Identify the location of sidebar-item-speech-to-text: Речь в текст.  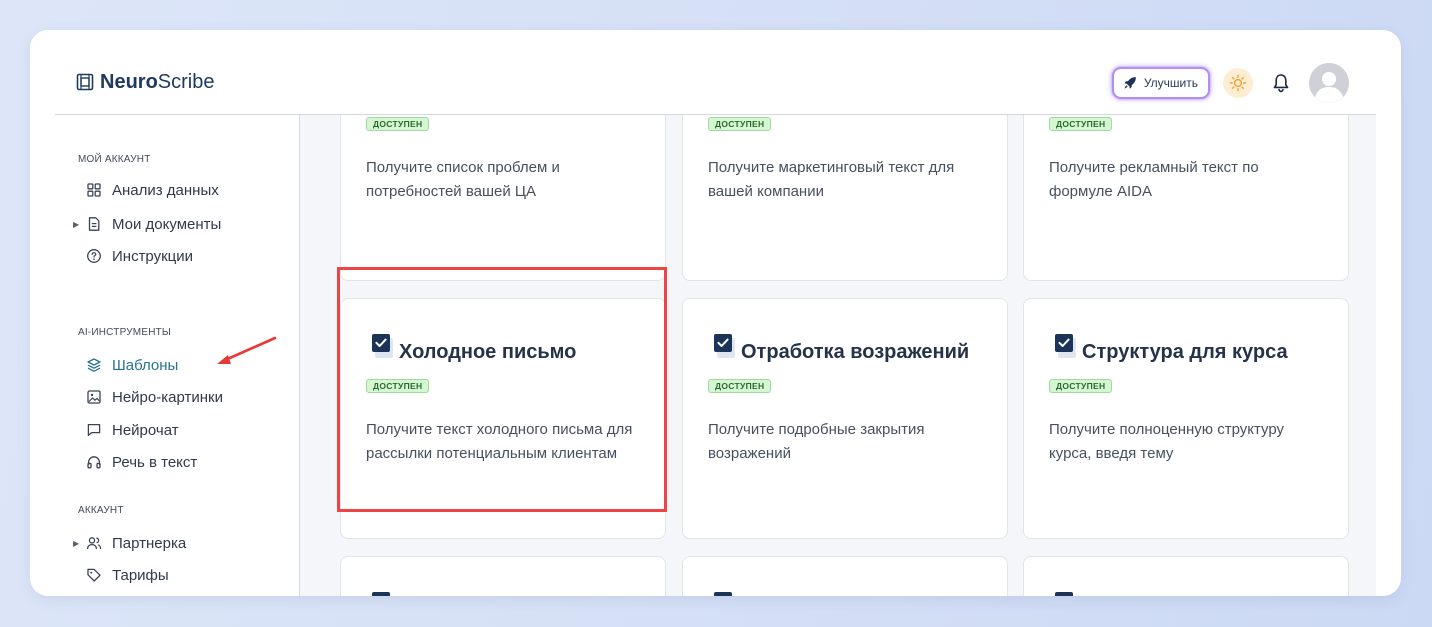
(135, 462).